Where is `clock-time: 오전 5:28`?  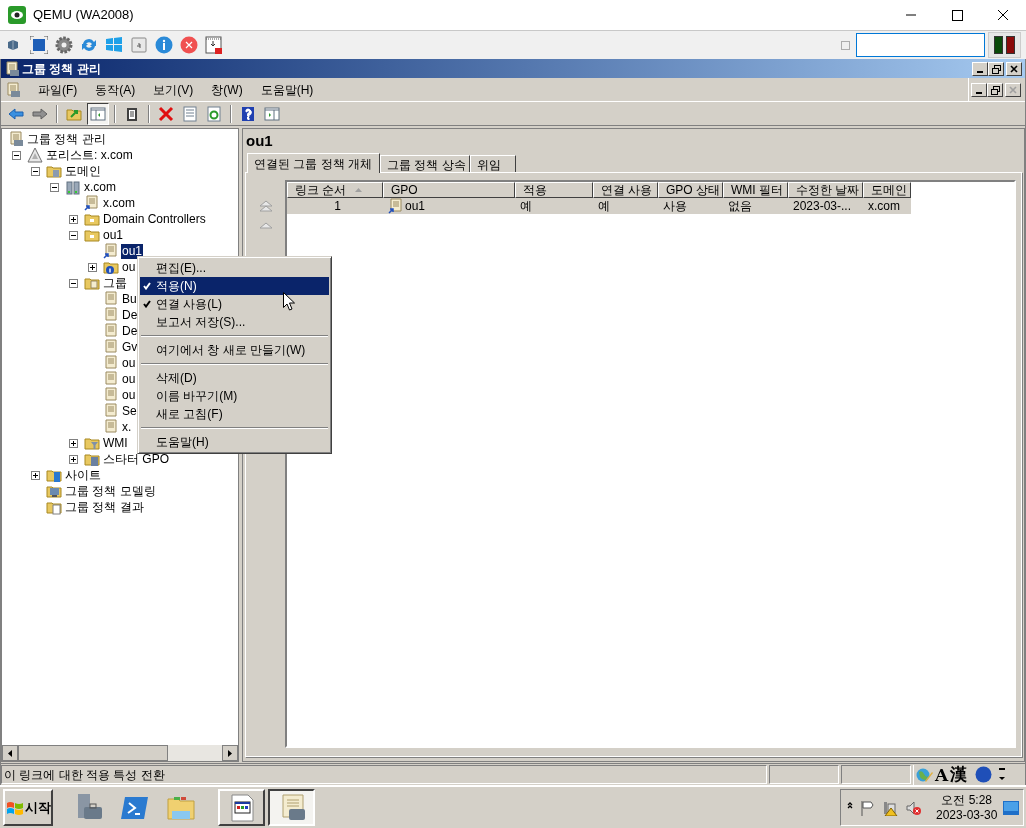 clock-time: 오전 5:28 is located at coordinates (967, 800).